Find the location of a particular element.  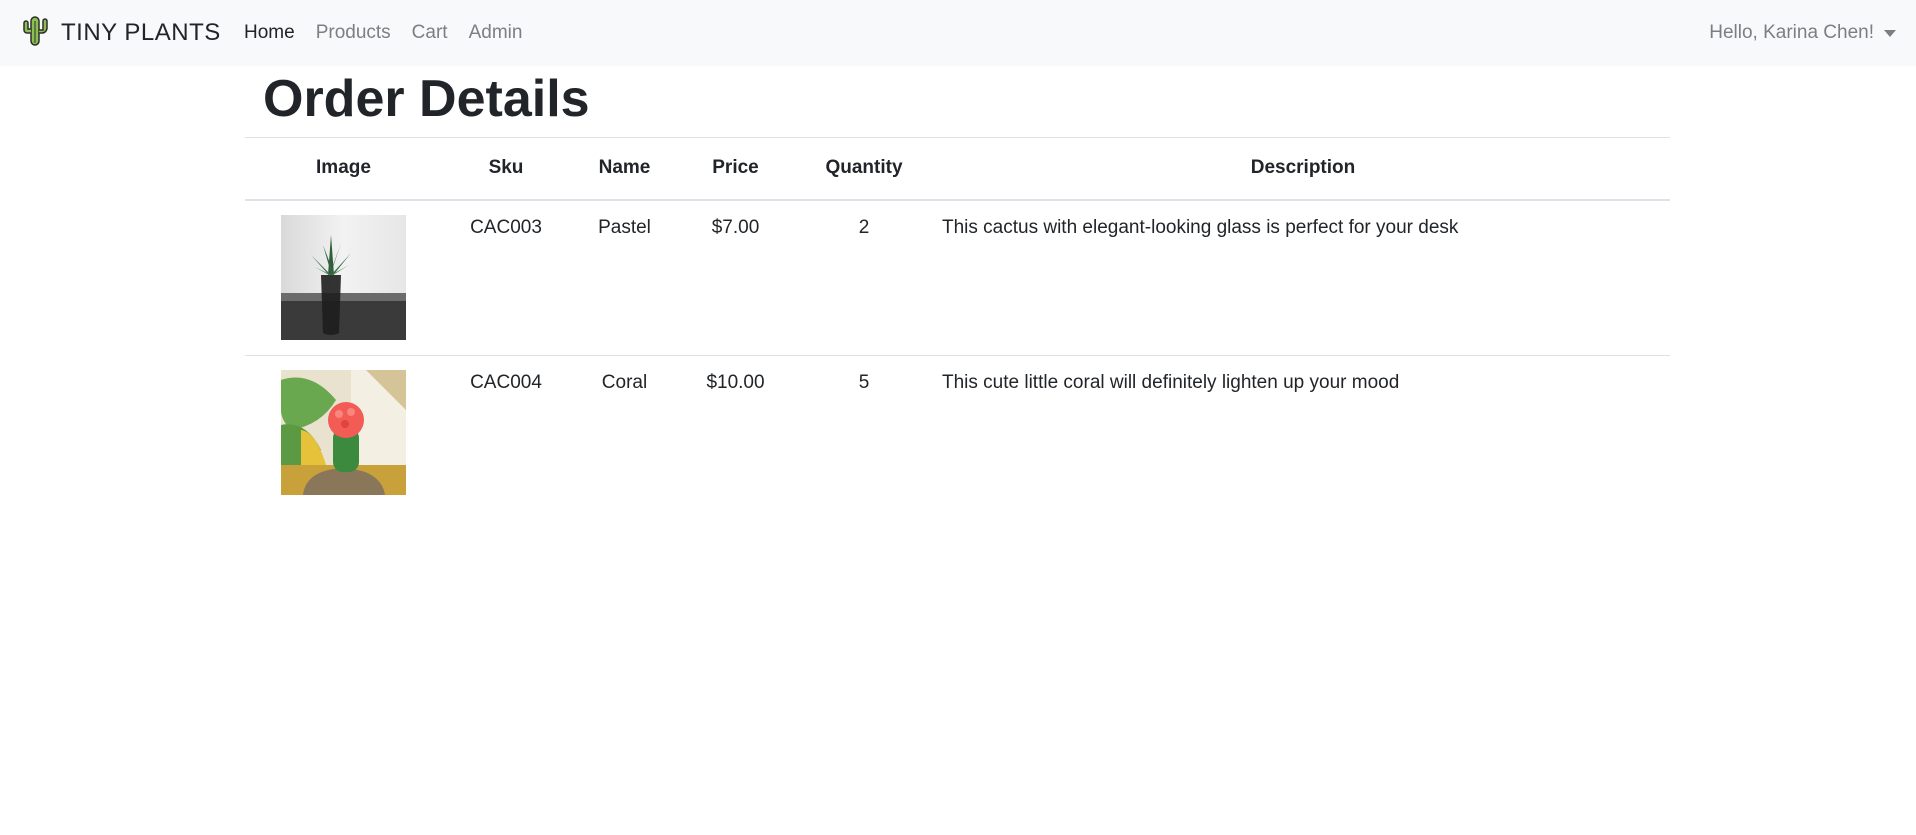

cell-sku: CAC004 is located at coordinates (506, 433).